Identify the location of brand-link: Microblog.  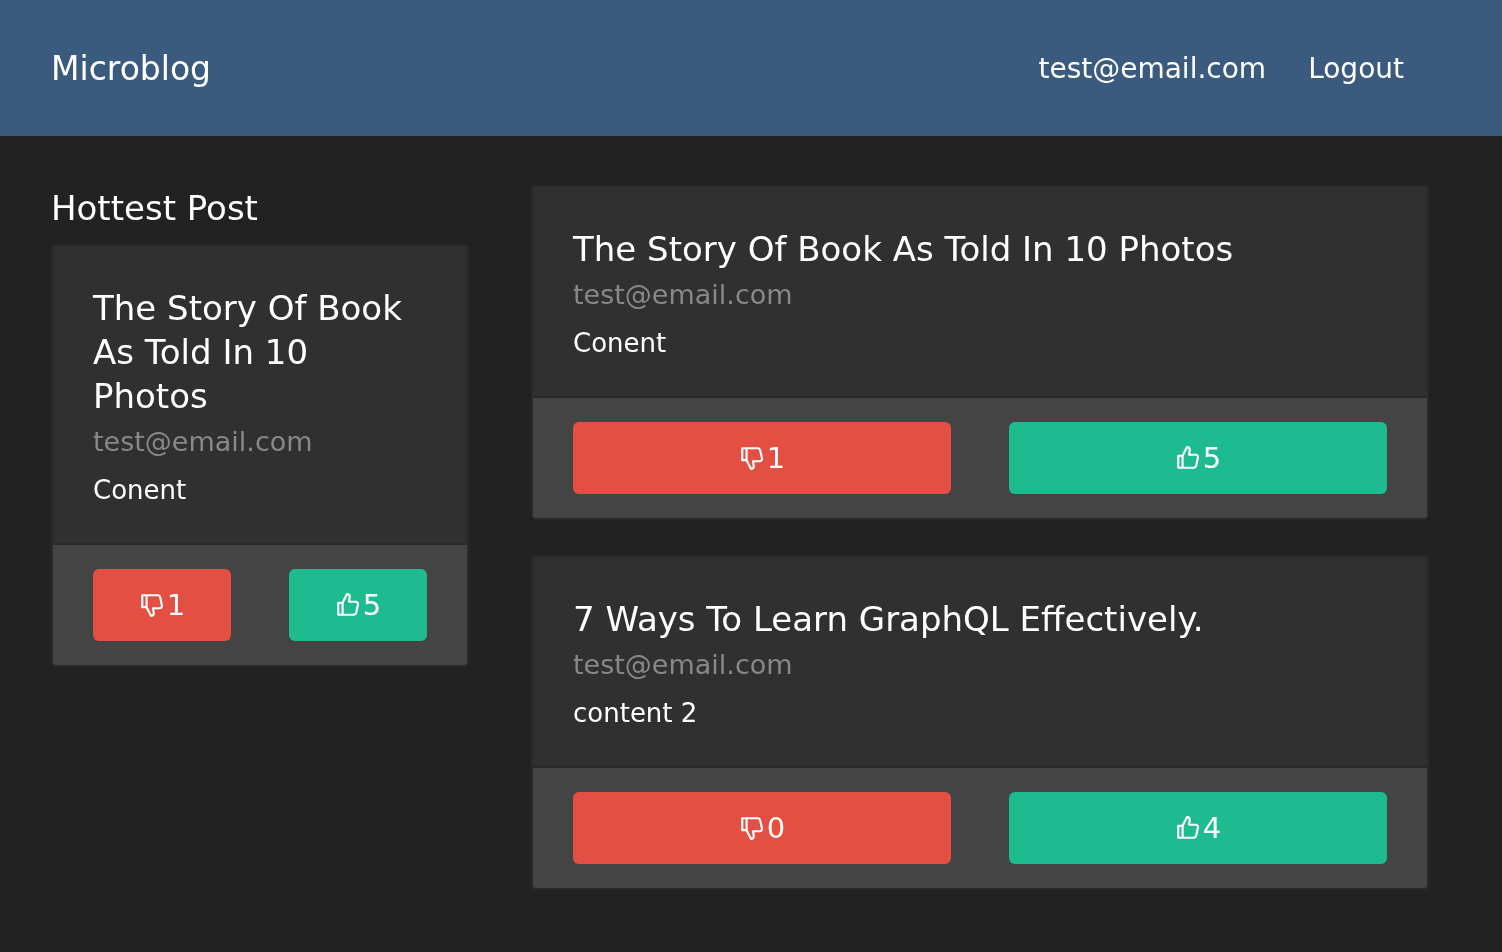
(131, 68).